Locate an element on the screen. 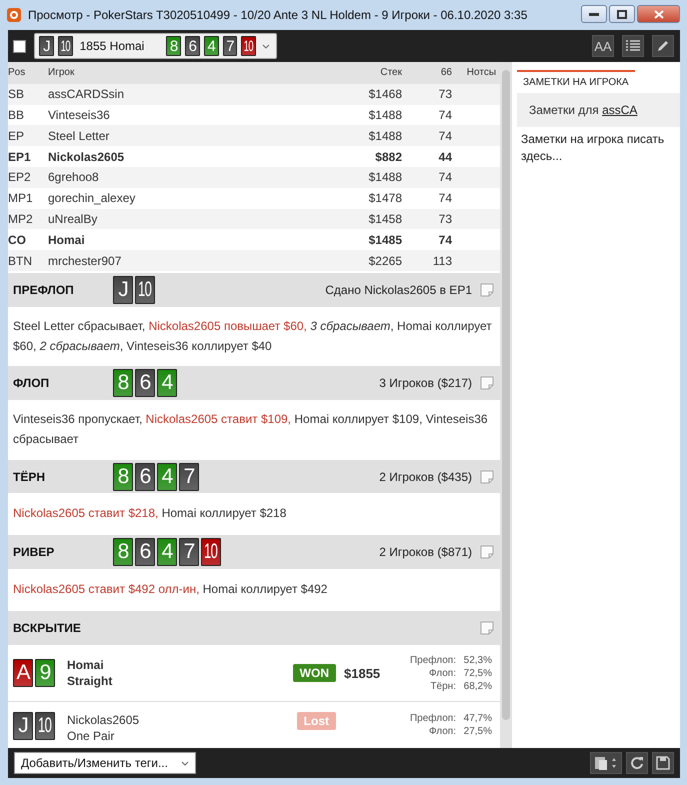 This screenshot has width=687, height=785. action-text: Vinteseis36 пропускает, Nickolas2605 ставит $109, Homai коллирует $109, Vinteseis36 сбрасывает is located at coordinates (250, 429).